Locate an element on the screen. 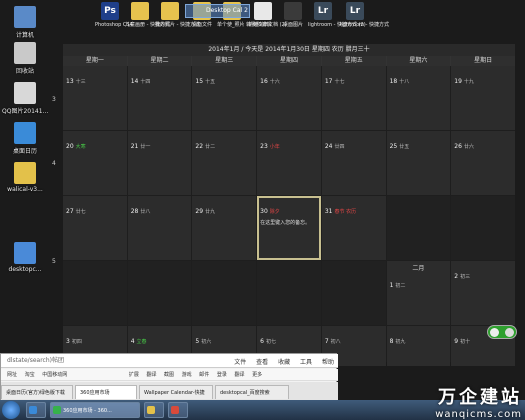 Image resolution: width=525 pixels, height=420 pixels. menu-favorites: 收藏 is located at coordinates (284, 362).